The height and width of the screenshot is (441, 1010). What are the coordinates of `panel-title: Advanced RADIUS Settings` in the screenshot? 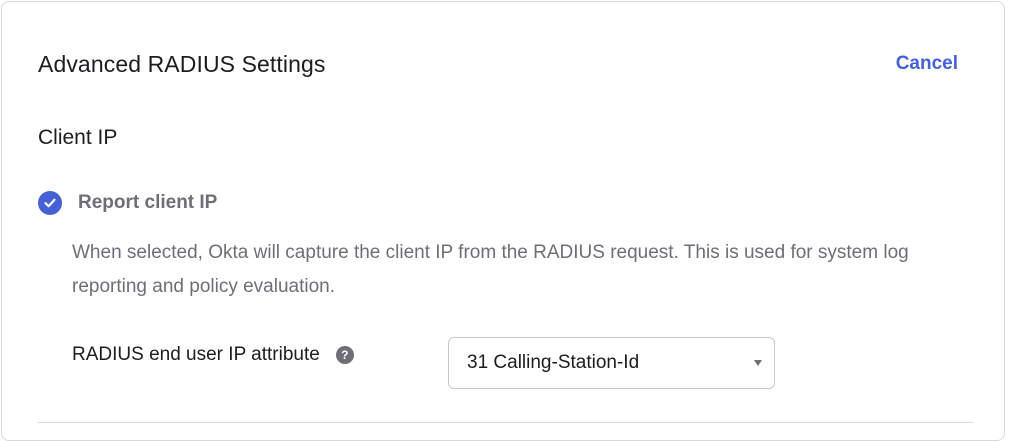 It's located at (182, 64).